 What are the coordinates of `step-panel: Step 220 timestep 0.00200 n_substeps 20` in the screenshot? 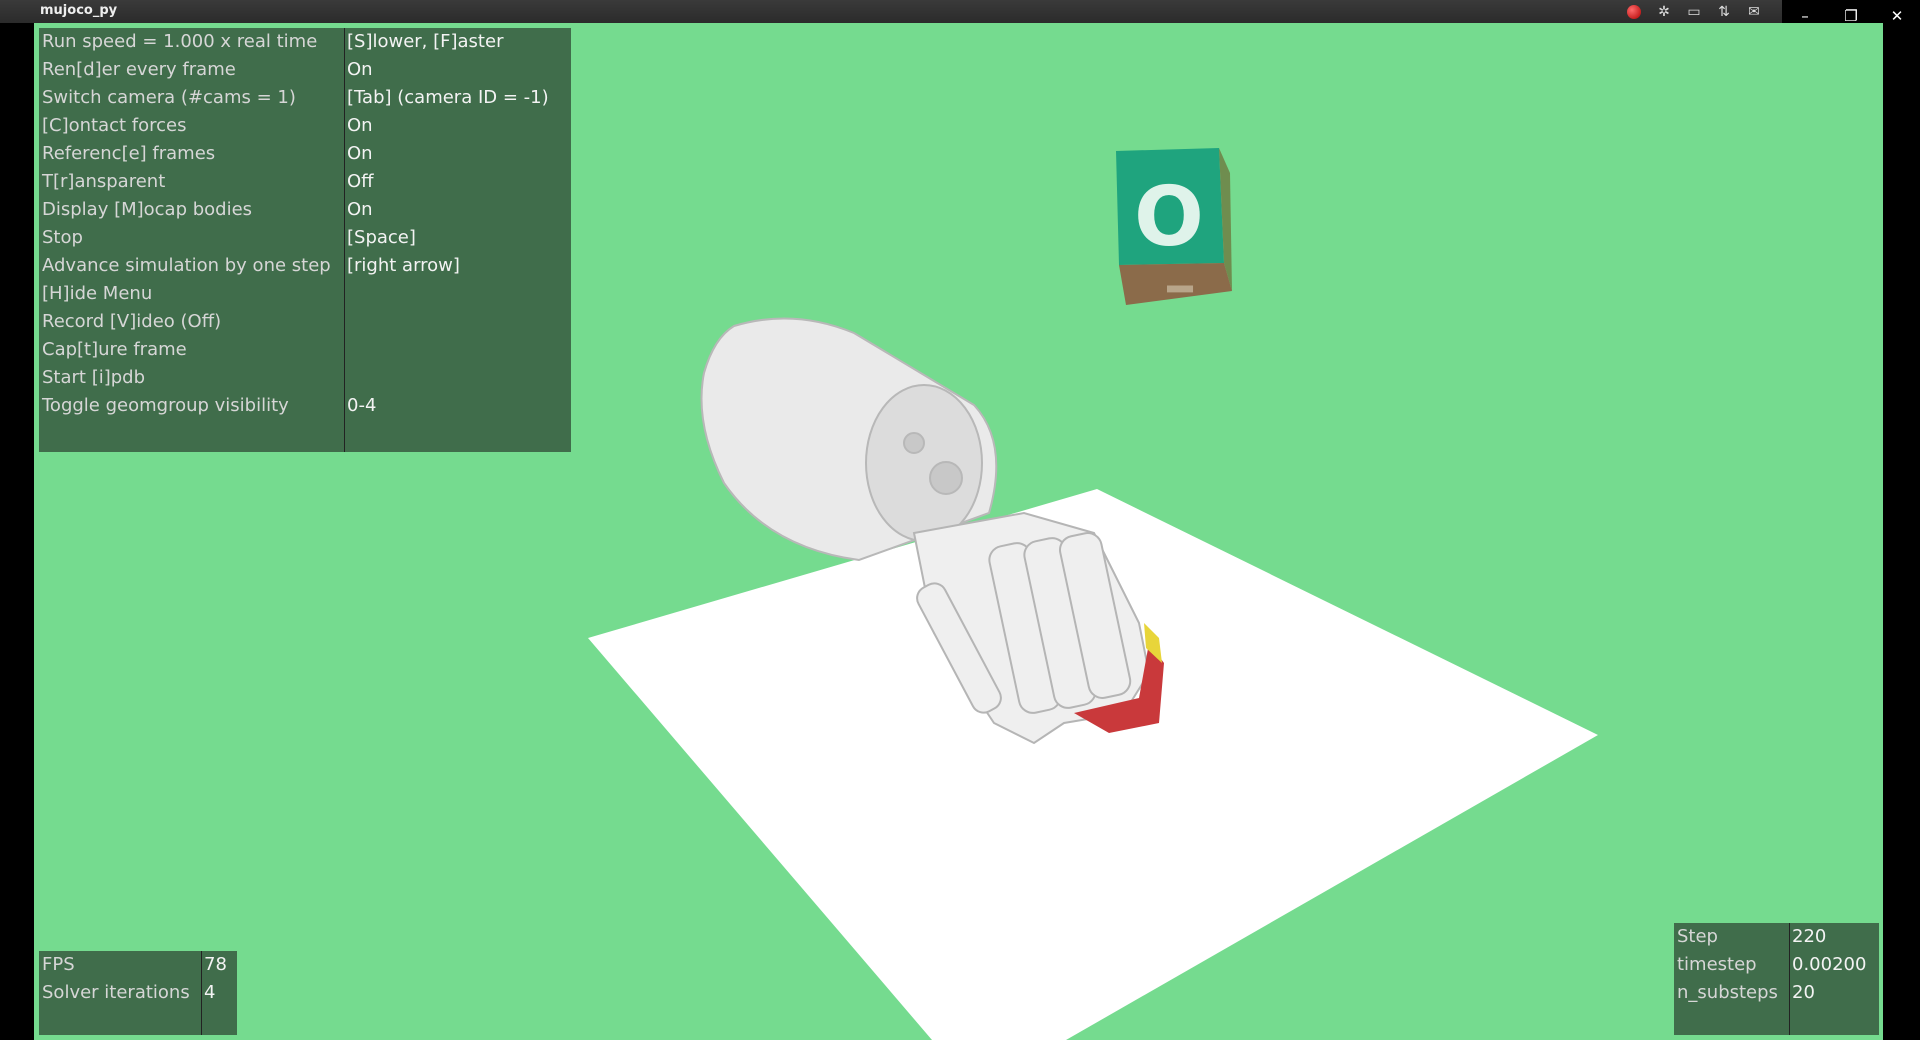 It's located at (1776, 979).